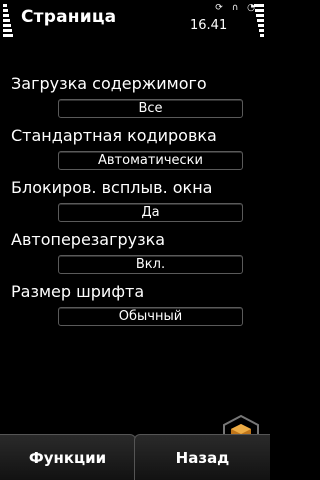 Image resolution: width=320 pixels, height=480 pixels. Describe the element at coordinates (68, 457) in the screenshot. I see `options-softkey: Функции` at that location.